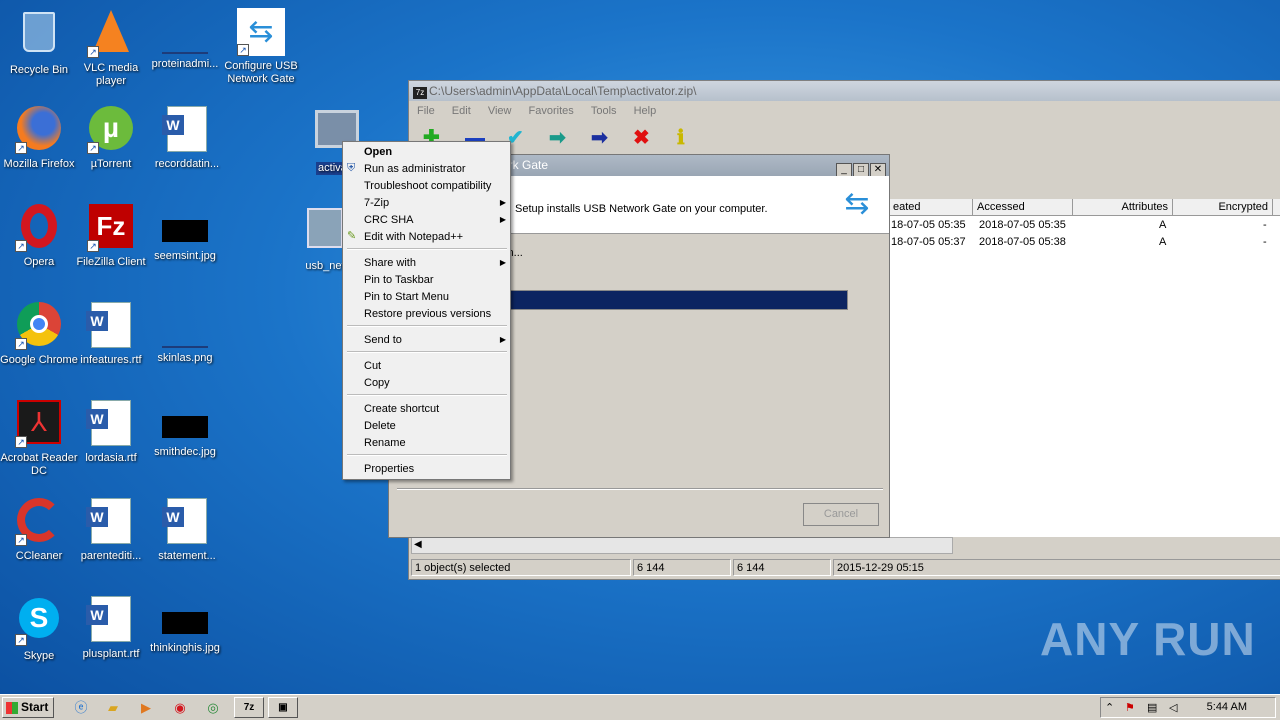  What do you see at coordinates (931, 207) in the screenshot?
I see `col-created: eated` at bounding box center [931, 207].